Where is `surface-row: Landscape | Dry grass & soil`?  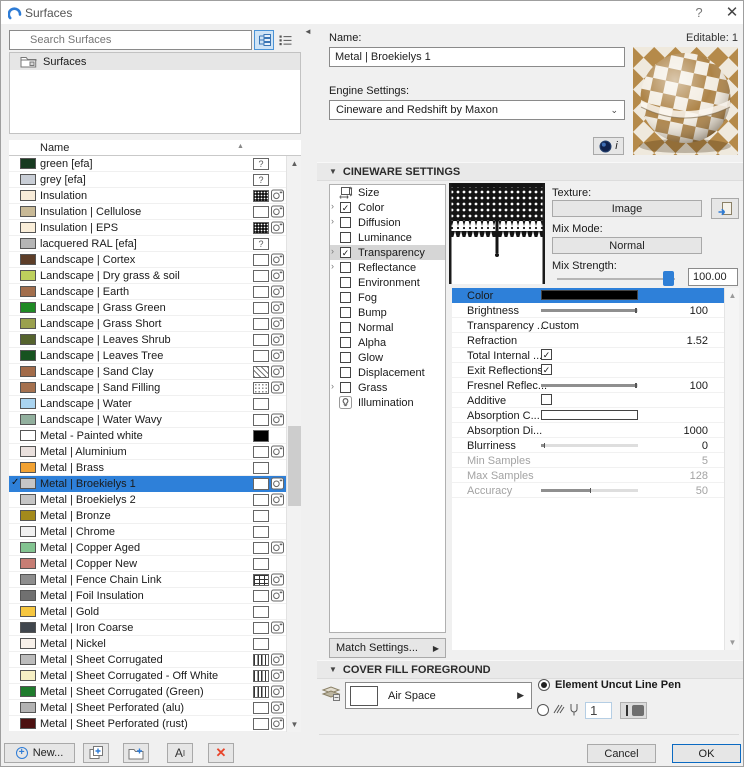
surface-row: Landscape | Dry grass & soil is located at coordinates (147, 276).